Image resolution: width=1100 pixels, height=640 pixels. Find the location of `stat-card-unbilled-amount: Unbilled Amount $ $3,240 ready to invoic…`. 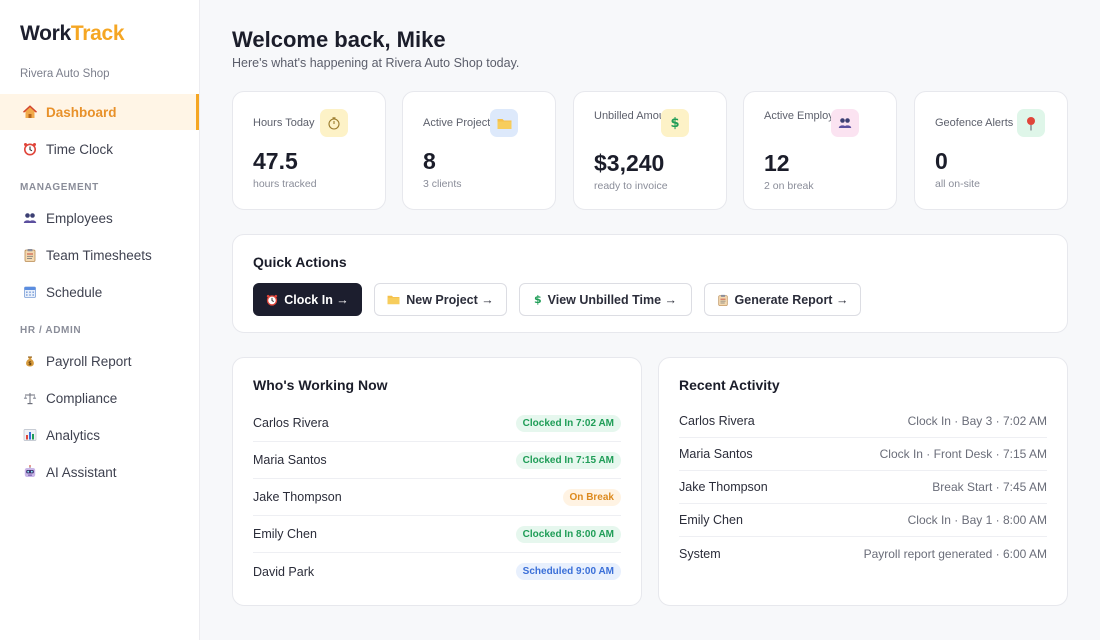

stat-card-unbilled-amount: Unbilled Amount $ $3,240 ready to invoic… is located at coordinates (650, 150).